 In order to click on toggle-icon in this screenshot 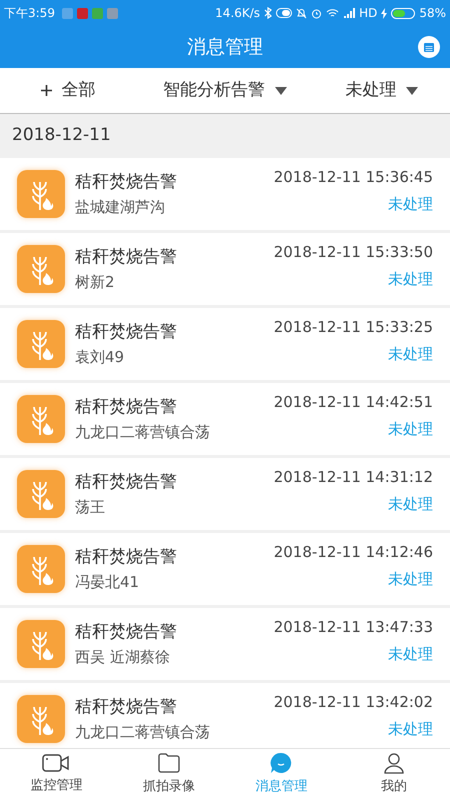, I will do `click(284, 13)`.